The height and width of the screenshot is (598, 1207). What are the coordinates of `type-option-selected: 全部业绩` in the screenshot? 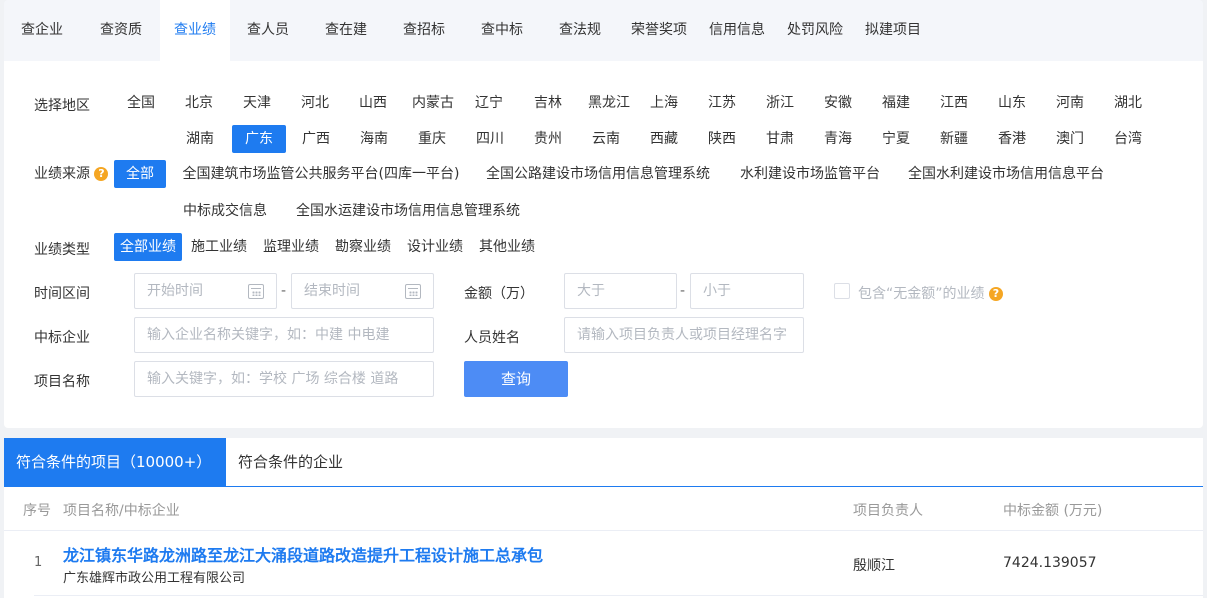 It's located at (148, 247).